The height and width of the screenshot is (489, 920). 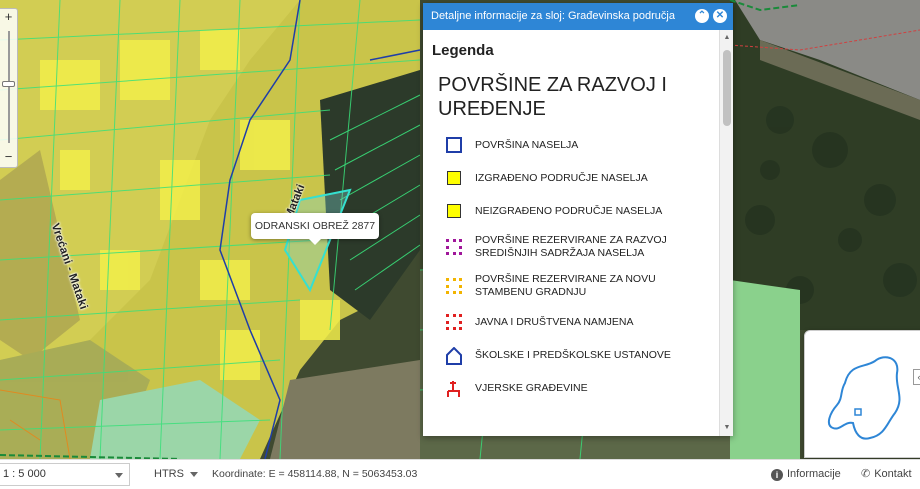 I want to click on legend-item: JAVNA I DRUŠTVENA NAMJENA, so click(x=571, y=322).